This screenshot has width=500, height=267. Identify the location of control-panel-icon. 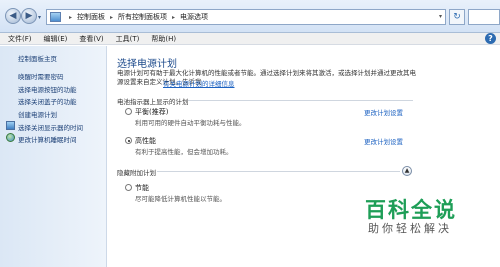
(55, 17).